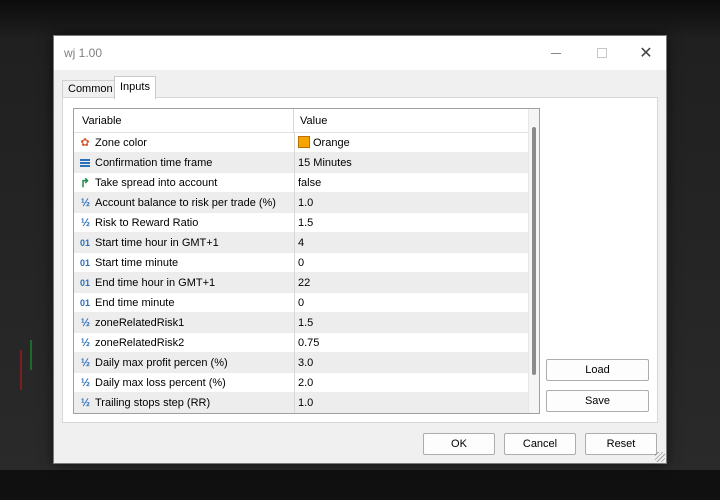 The width and height of the screenshot is (720, 500). I want to click on table-row: Confirmation time frame 15 Minutes, so click(301, 163).